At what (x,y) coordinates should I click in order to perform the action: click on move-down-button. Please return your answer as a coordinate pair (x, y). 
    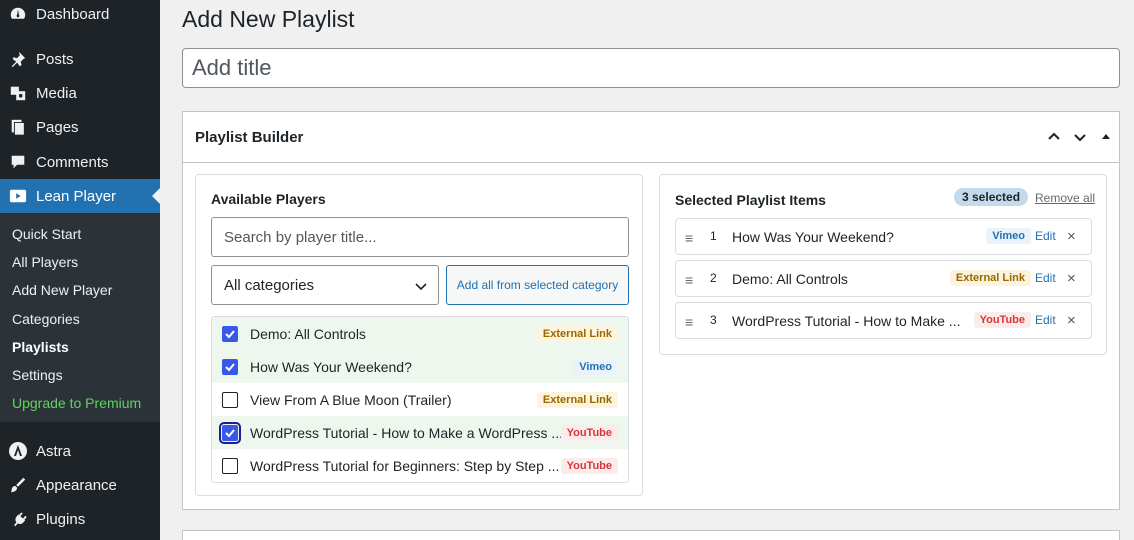
    Looking at the image, I should click on (1080, 137).